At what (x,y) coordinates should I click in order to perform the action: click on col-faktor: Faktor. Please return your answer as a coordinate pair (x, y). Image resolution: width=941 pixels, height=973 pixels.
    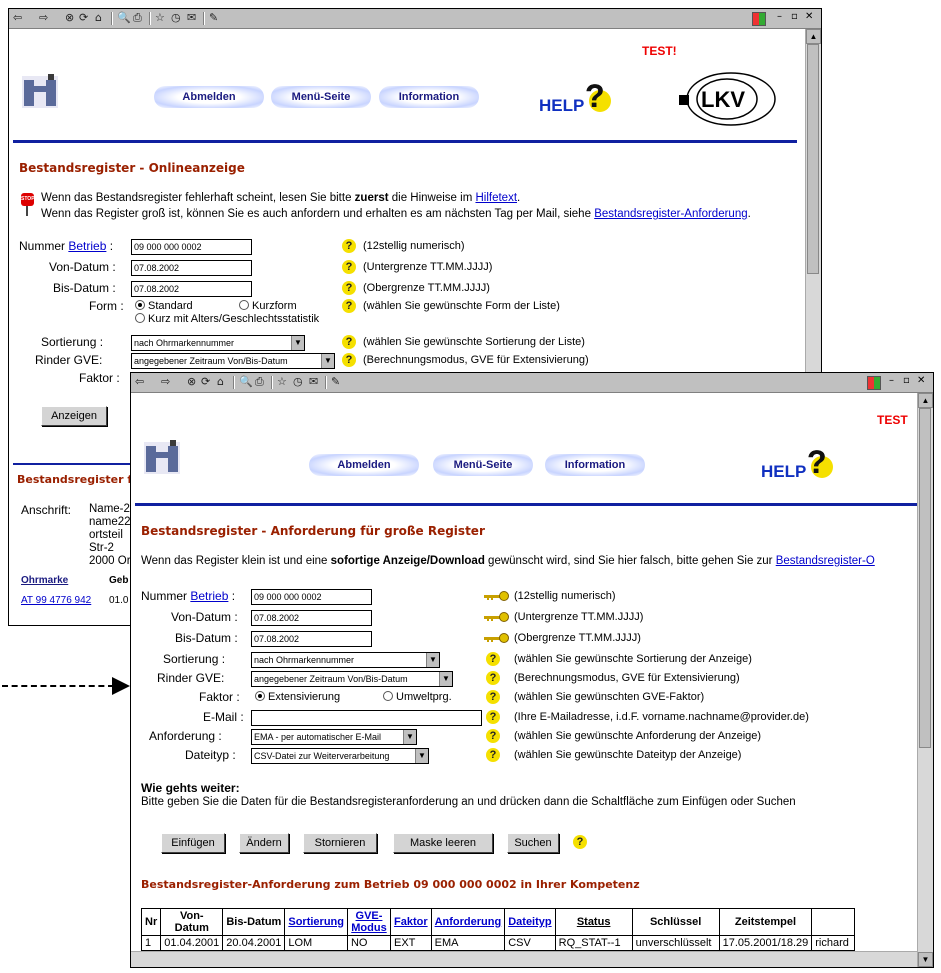
    Looking at the image, I should click on (410, 922).